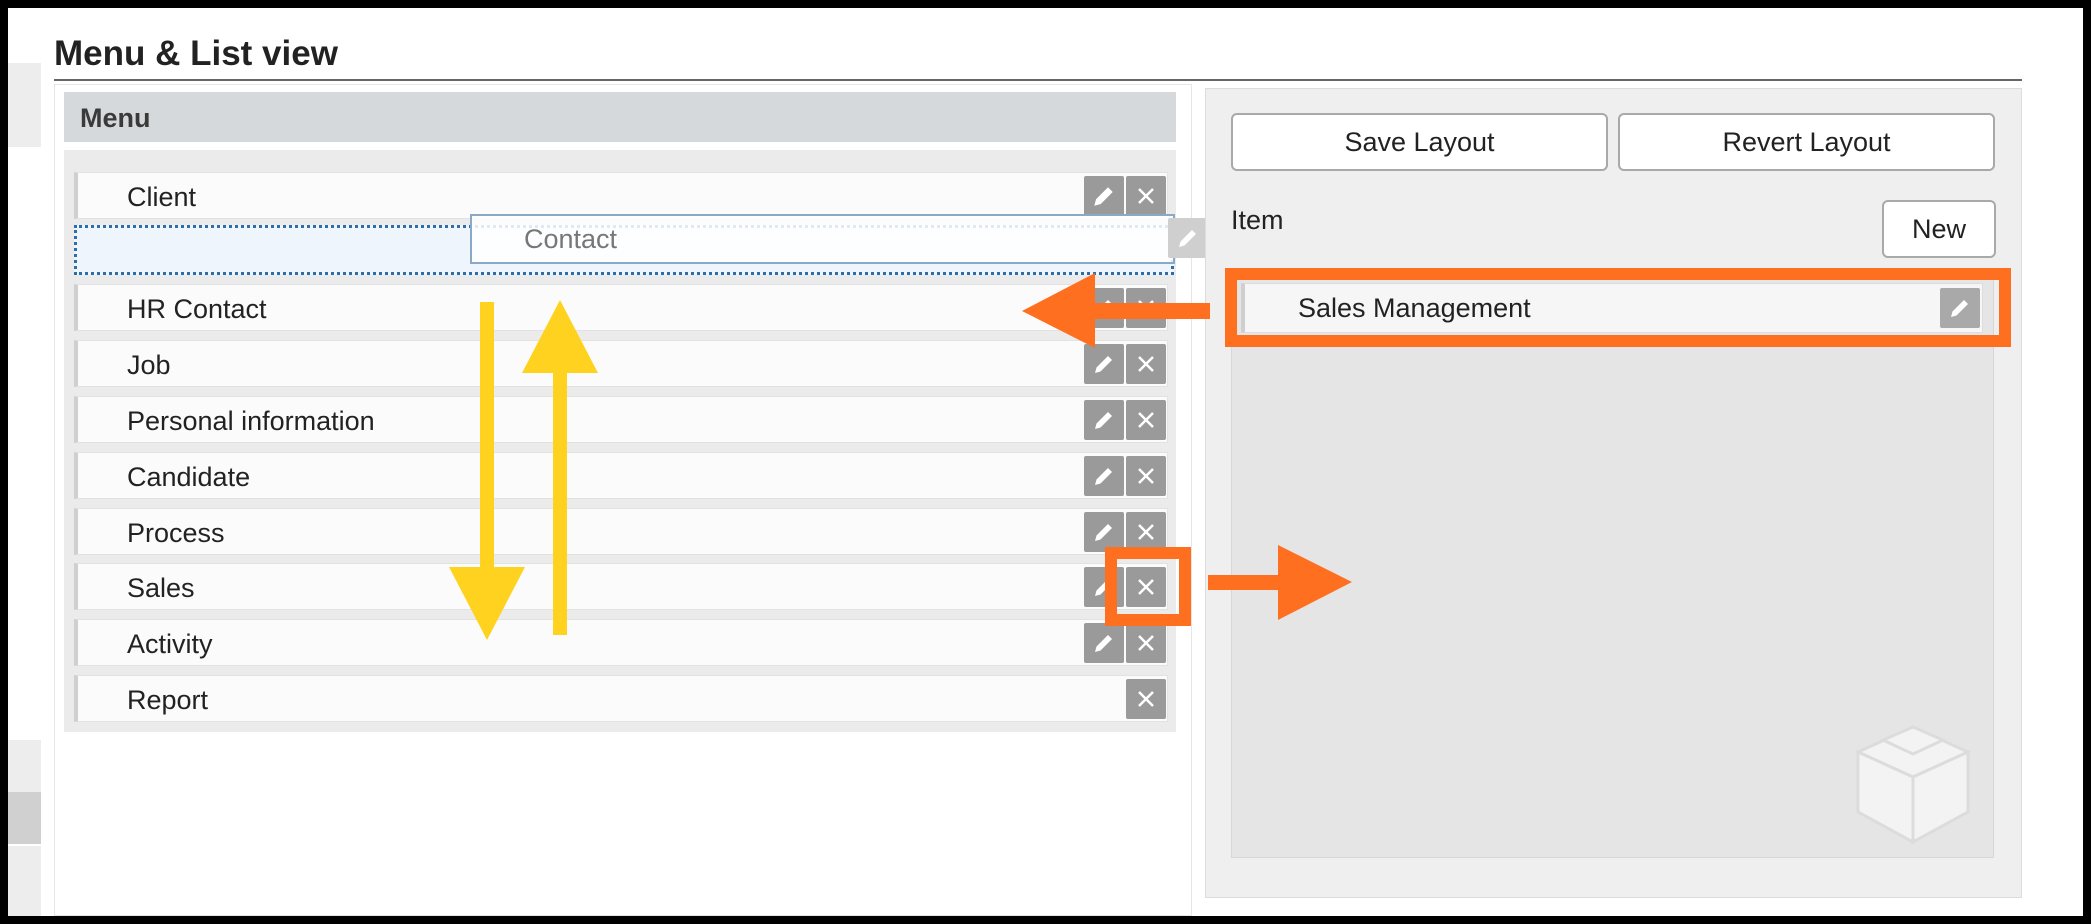  I want to click on arrow-up-icon, so click(560, 467).